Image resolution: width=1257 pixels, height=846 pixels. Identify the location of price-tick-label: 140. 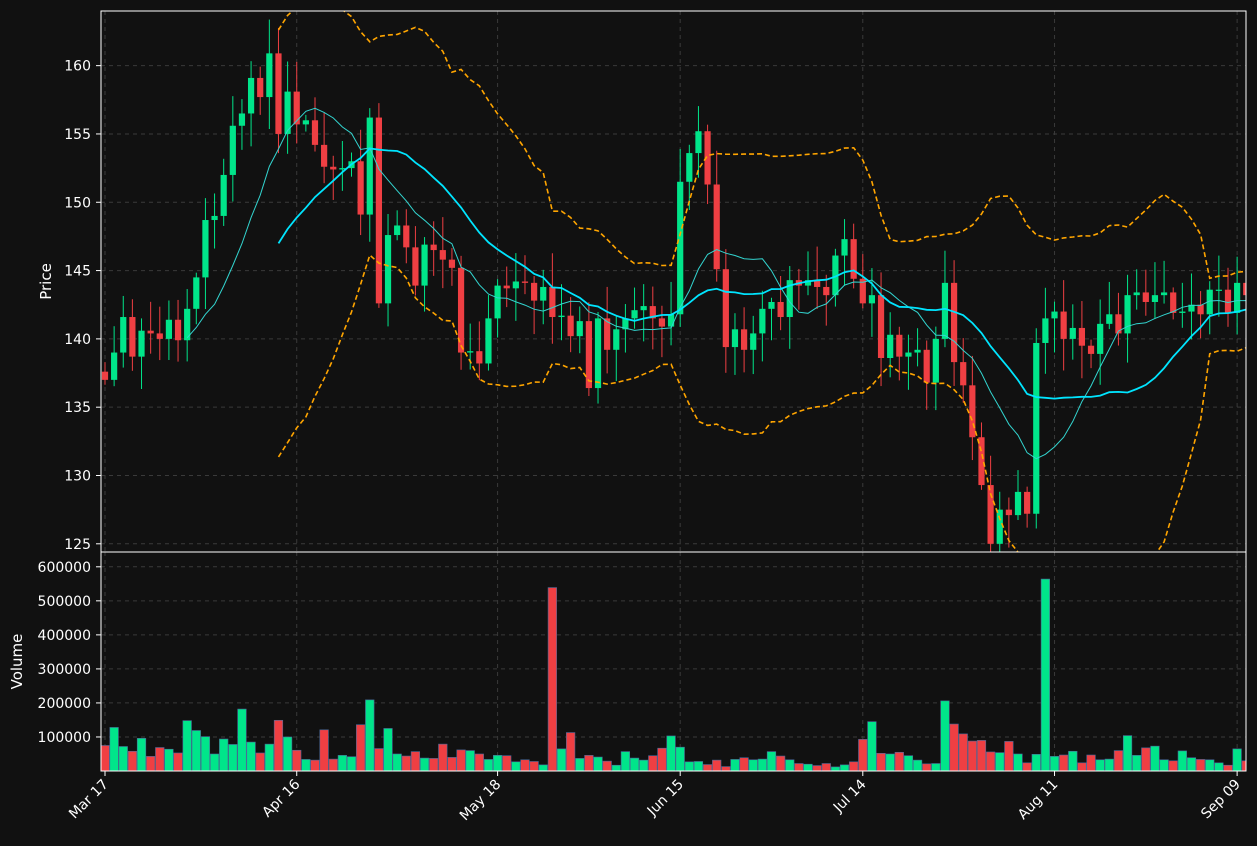
(77, 340).